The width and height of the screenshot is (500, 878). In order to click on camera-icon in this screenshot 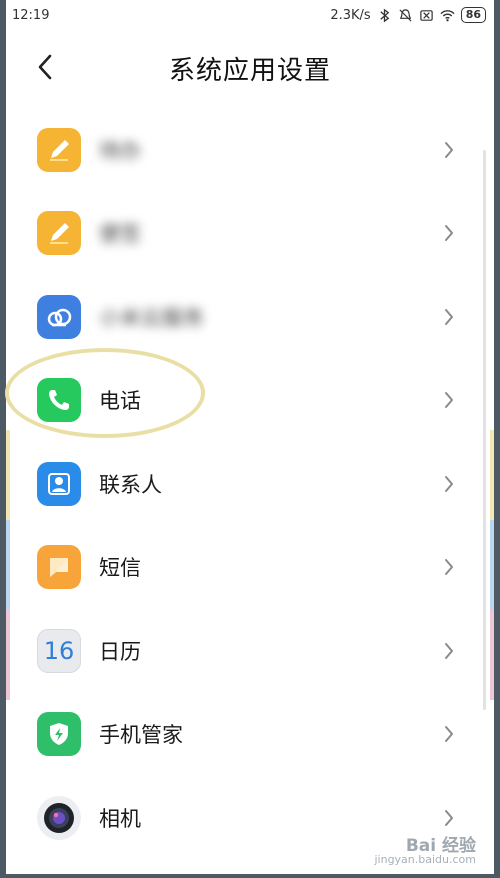, I will do `click(59, 817)`.